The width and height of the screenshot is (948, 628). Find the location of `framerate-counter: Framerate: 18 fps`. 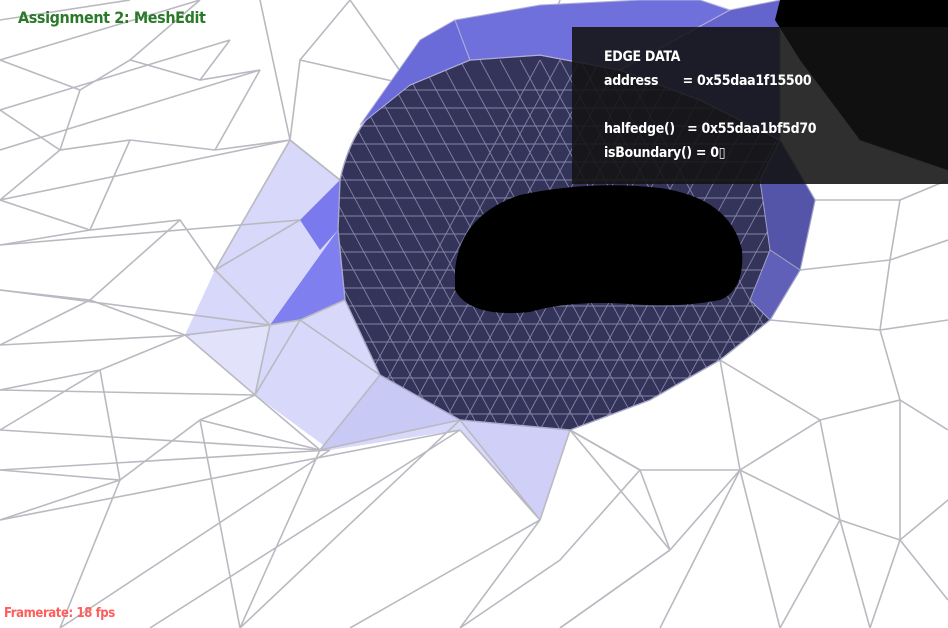

framerate-counter: Framerate: 18 fps is located at coordinates (59, 613).